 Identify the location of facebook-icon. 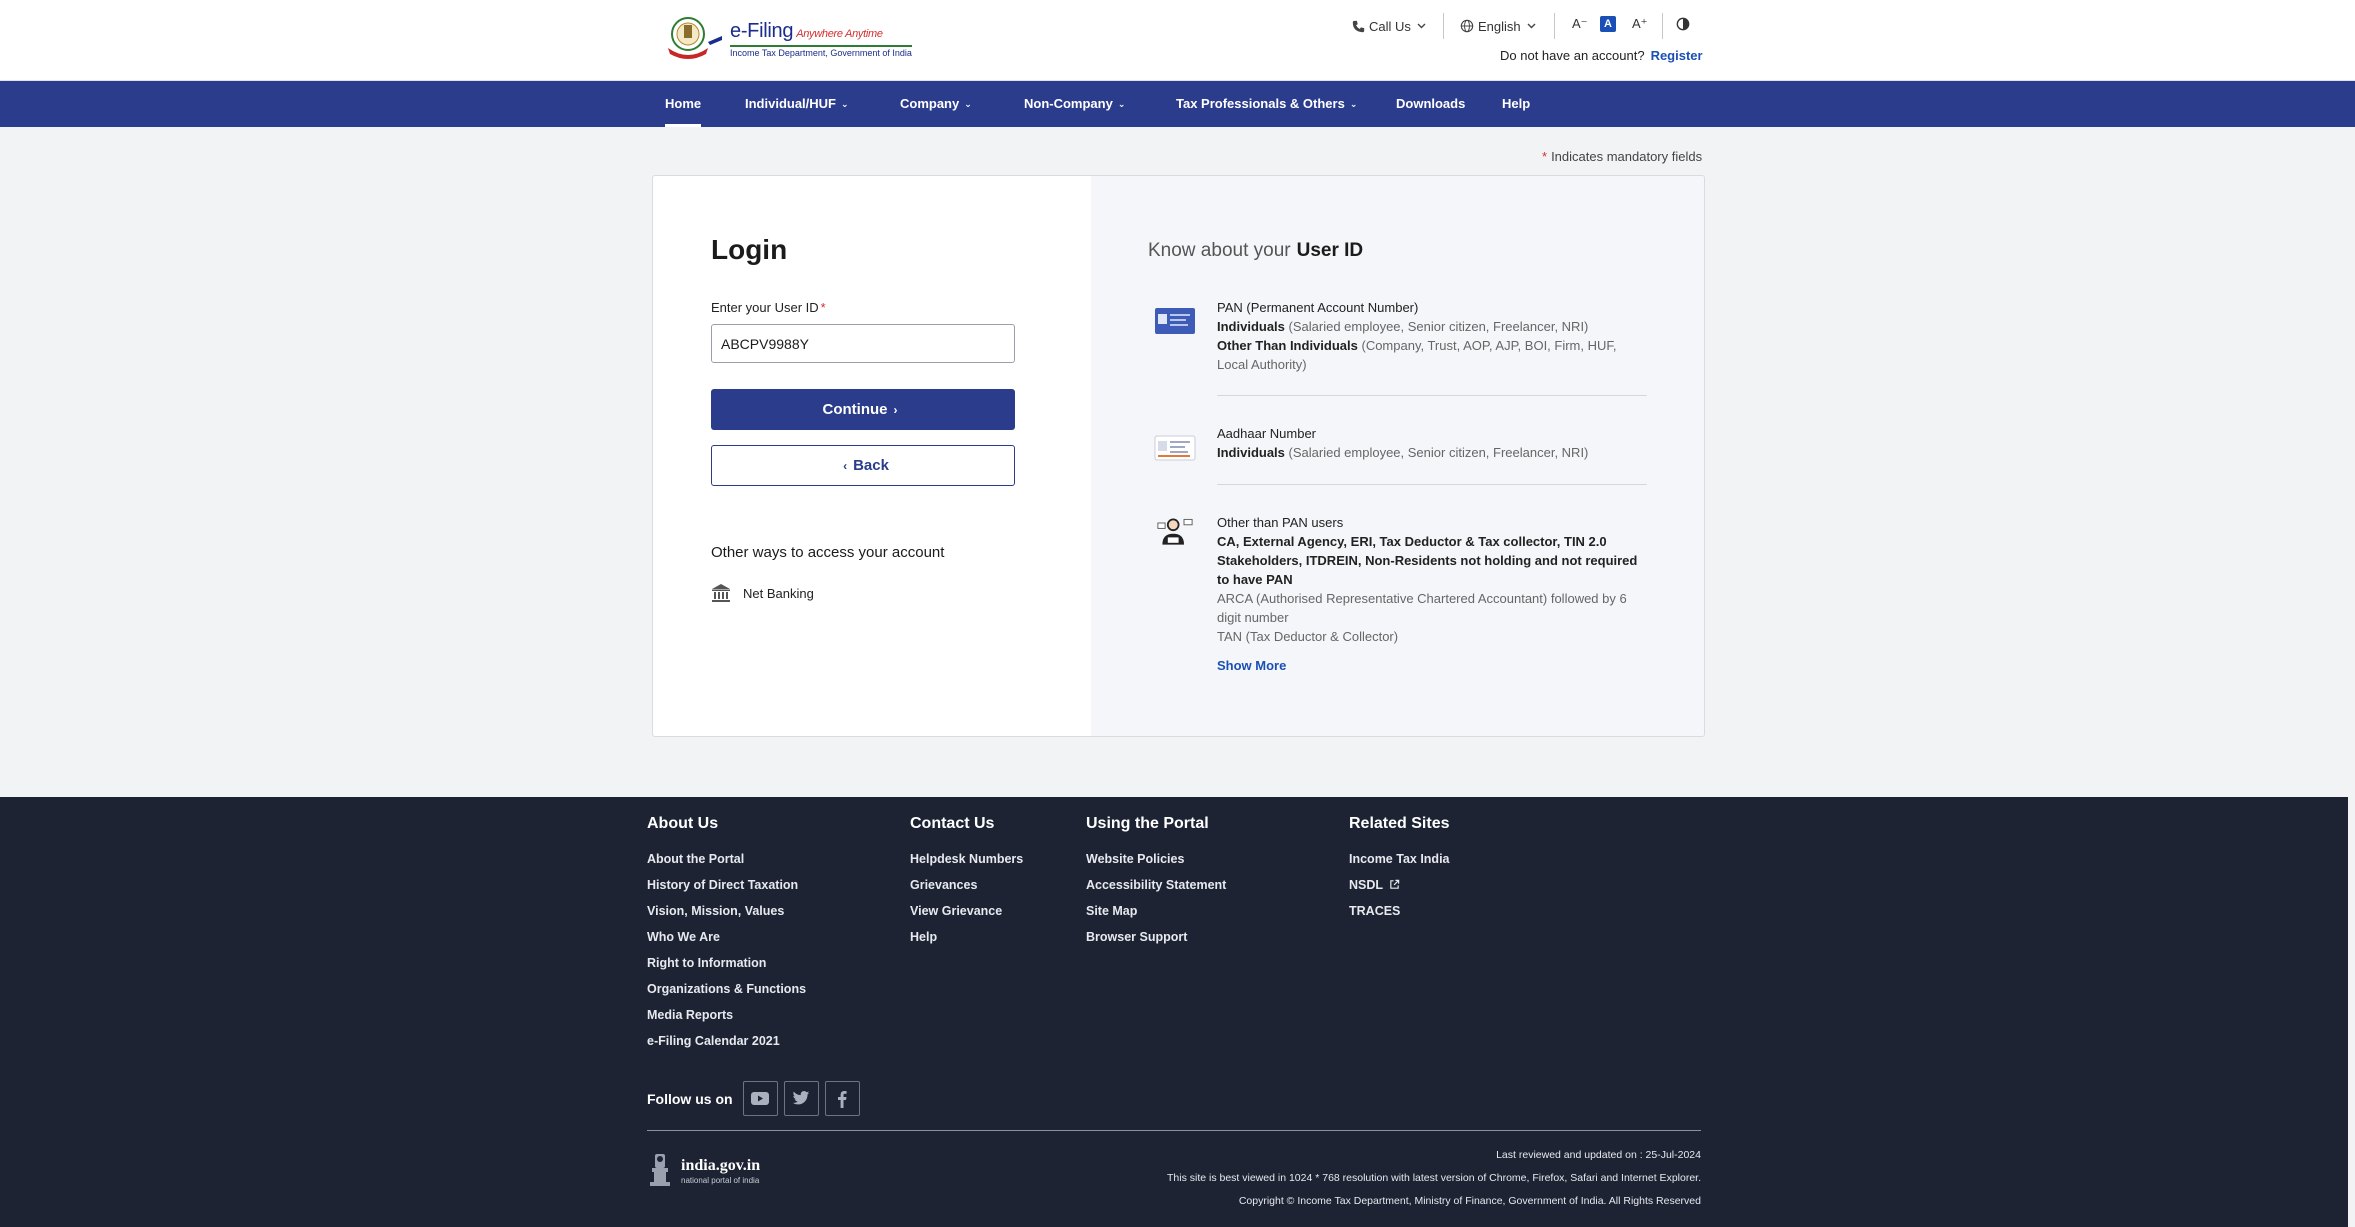
(842, 1099).